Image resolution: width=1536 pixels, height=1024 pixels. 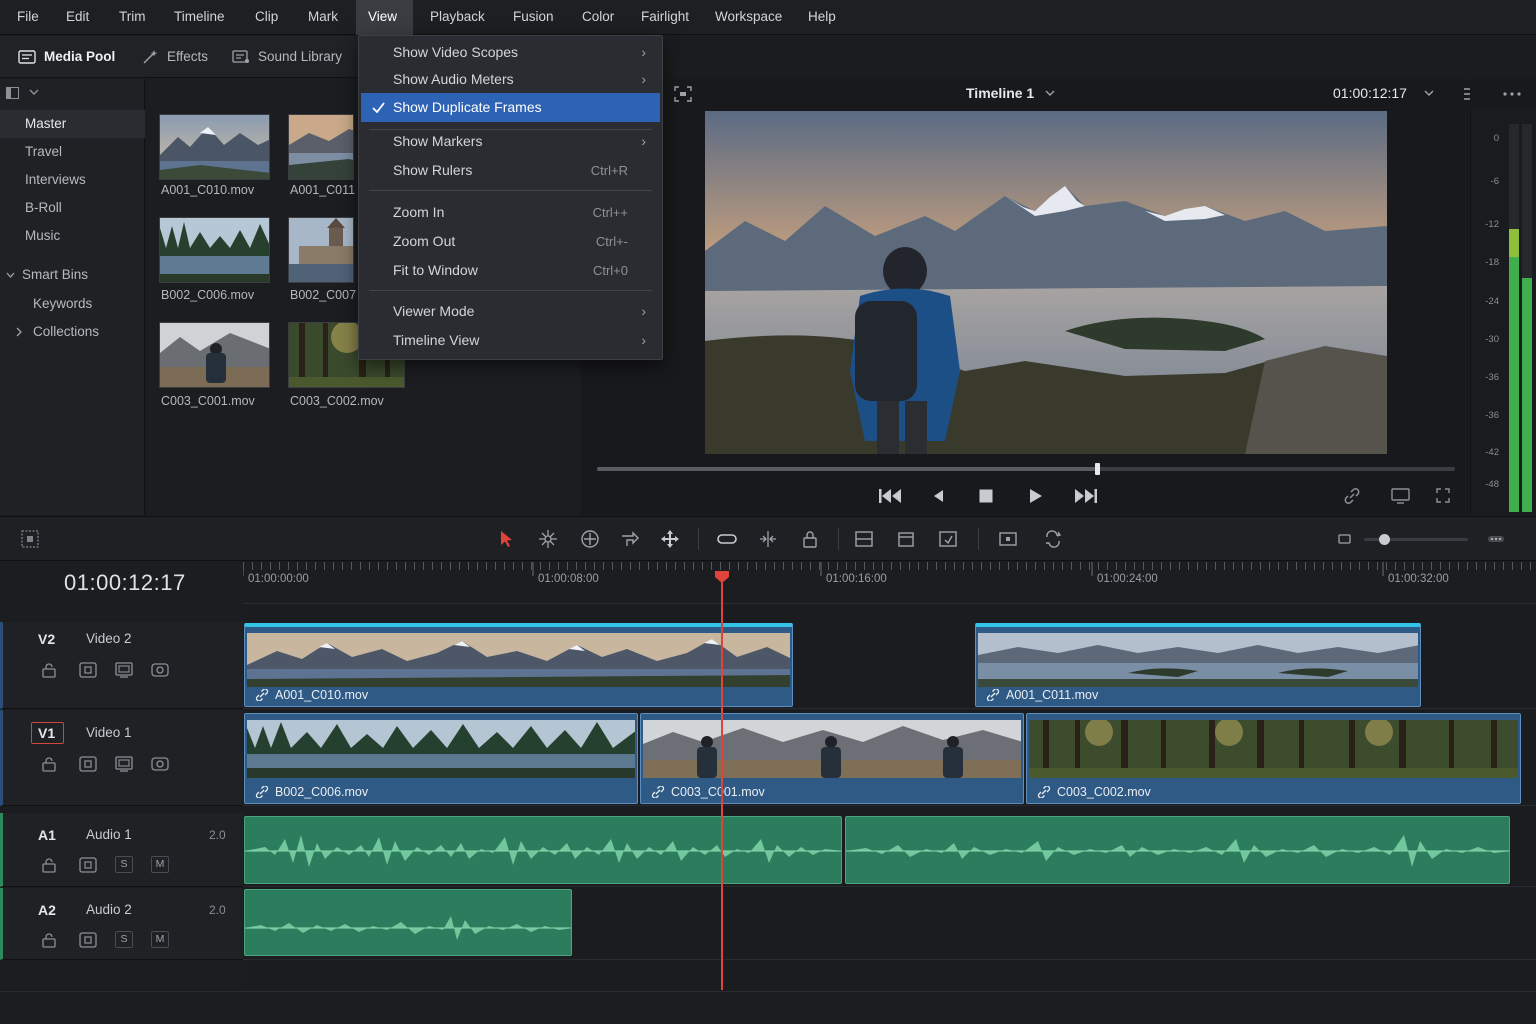 I want to click on smart-bins-folder: Smart Bins, so click(x=72, y=275).